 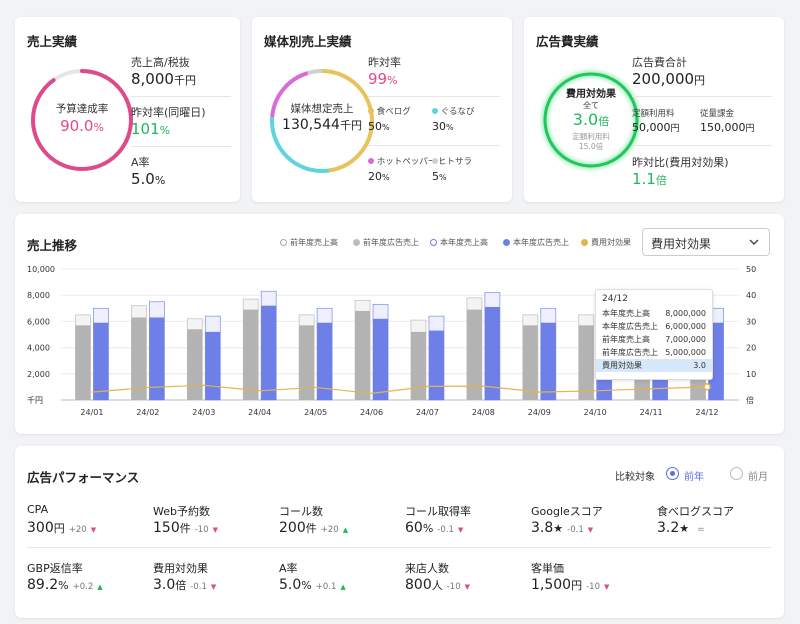 I want to click on metric-unit: ★, so click(x=684, y=528).